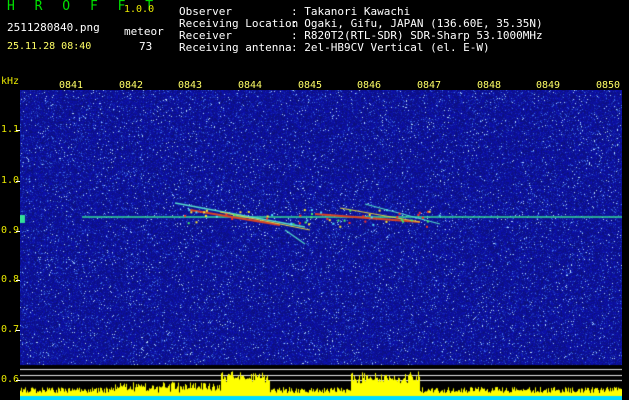 The width and height of the screenshot is (629, 400). Describe the element at coordinates (53, 27) in the screenshot. I see `file-name: 2511280840.png` at that location.